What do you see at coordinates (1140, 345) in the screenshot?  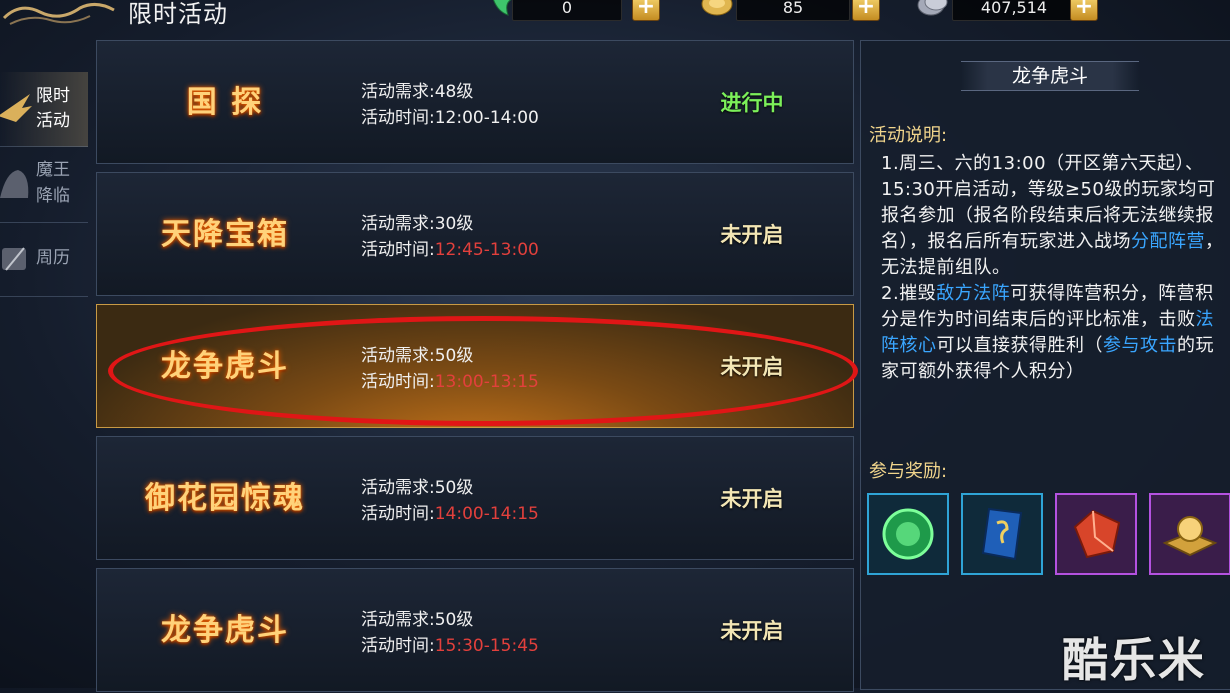 I see `keyword-link: 参与攻击` at bounding box center [1140, 345].